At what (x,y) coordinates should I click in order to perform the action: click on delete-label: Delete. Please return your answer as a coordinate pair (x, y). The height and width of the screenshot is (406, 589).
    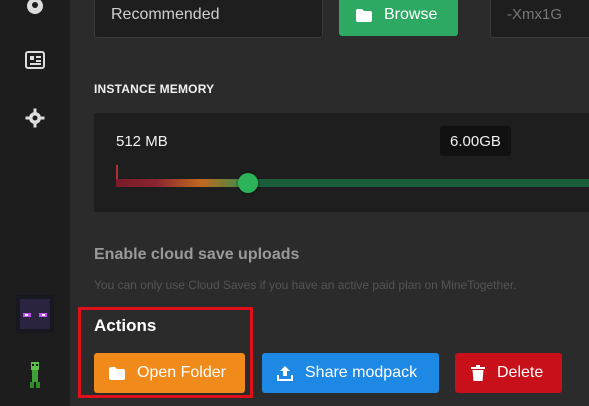
    Looking at the image, I should click on (520, 372).